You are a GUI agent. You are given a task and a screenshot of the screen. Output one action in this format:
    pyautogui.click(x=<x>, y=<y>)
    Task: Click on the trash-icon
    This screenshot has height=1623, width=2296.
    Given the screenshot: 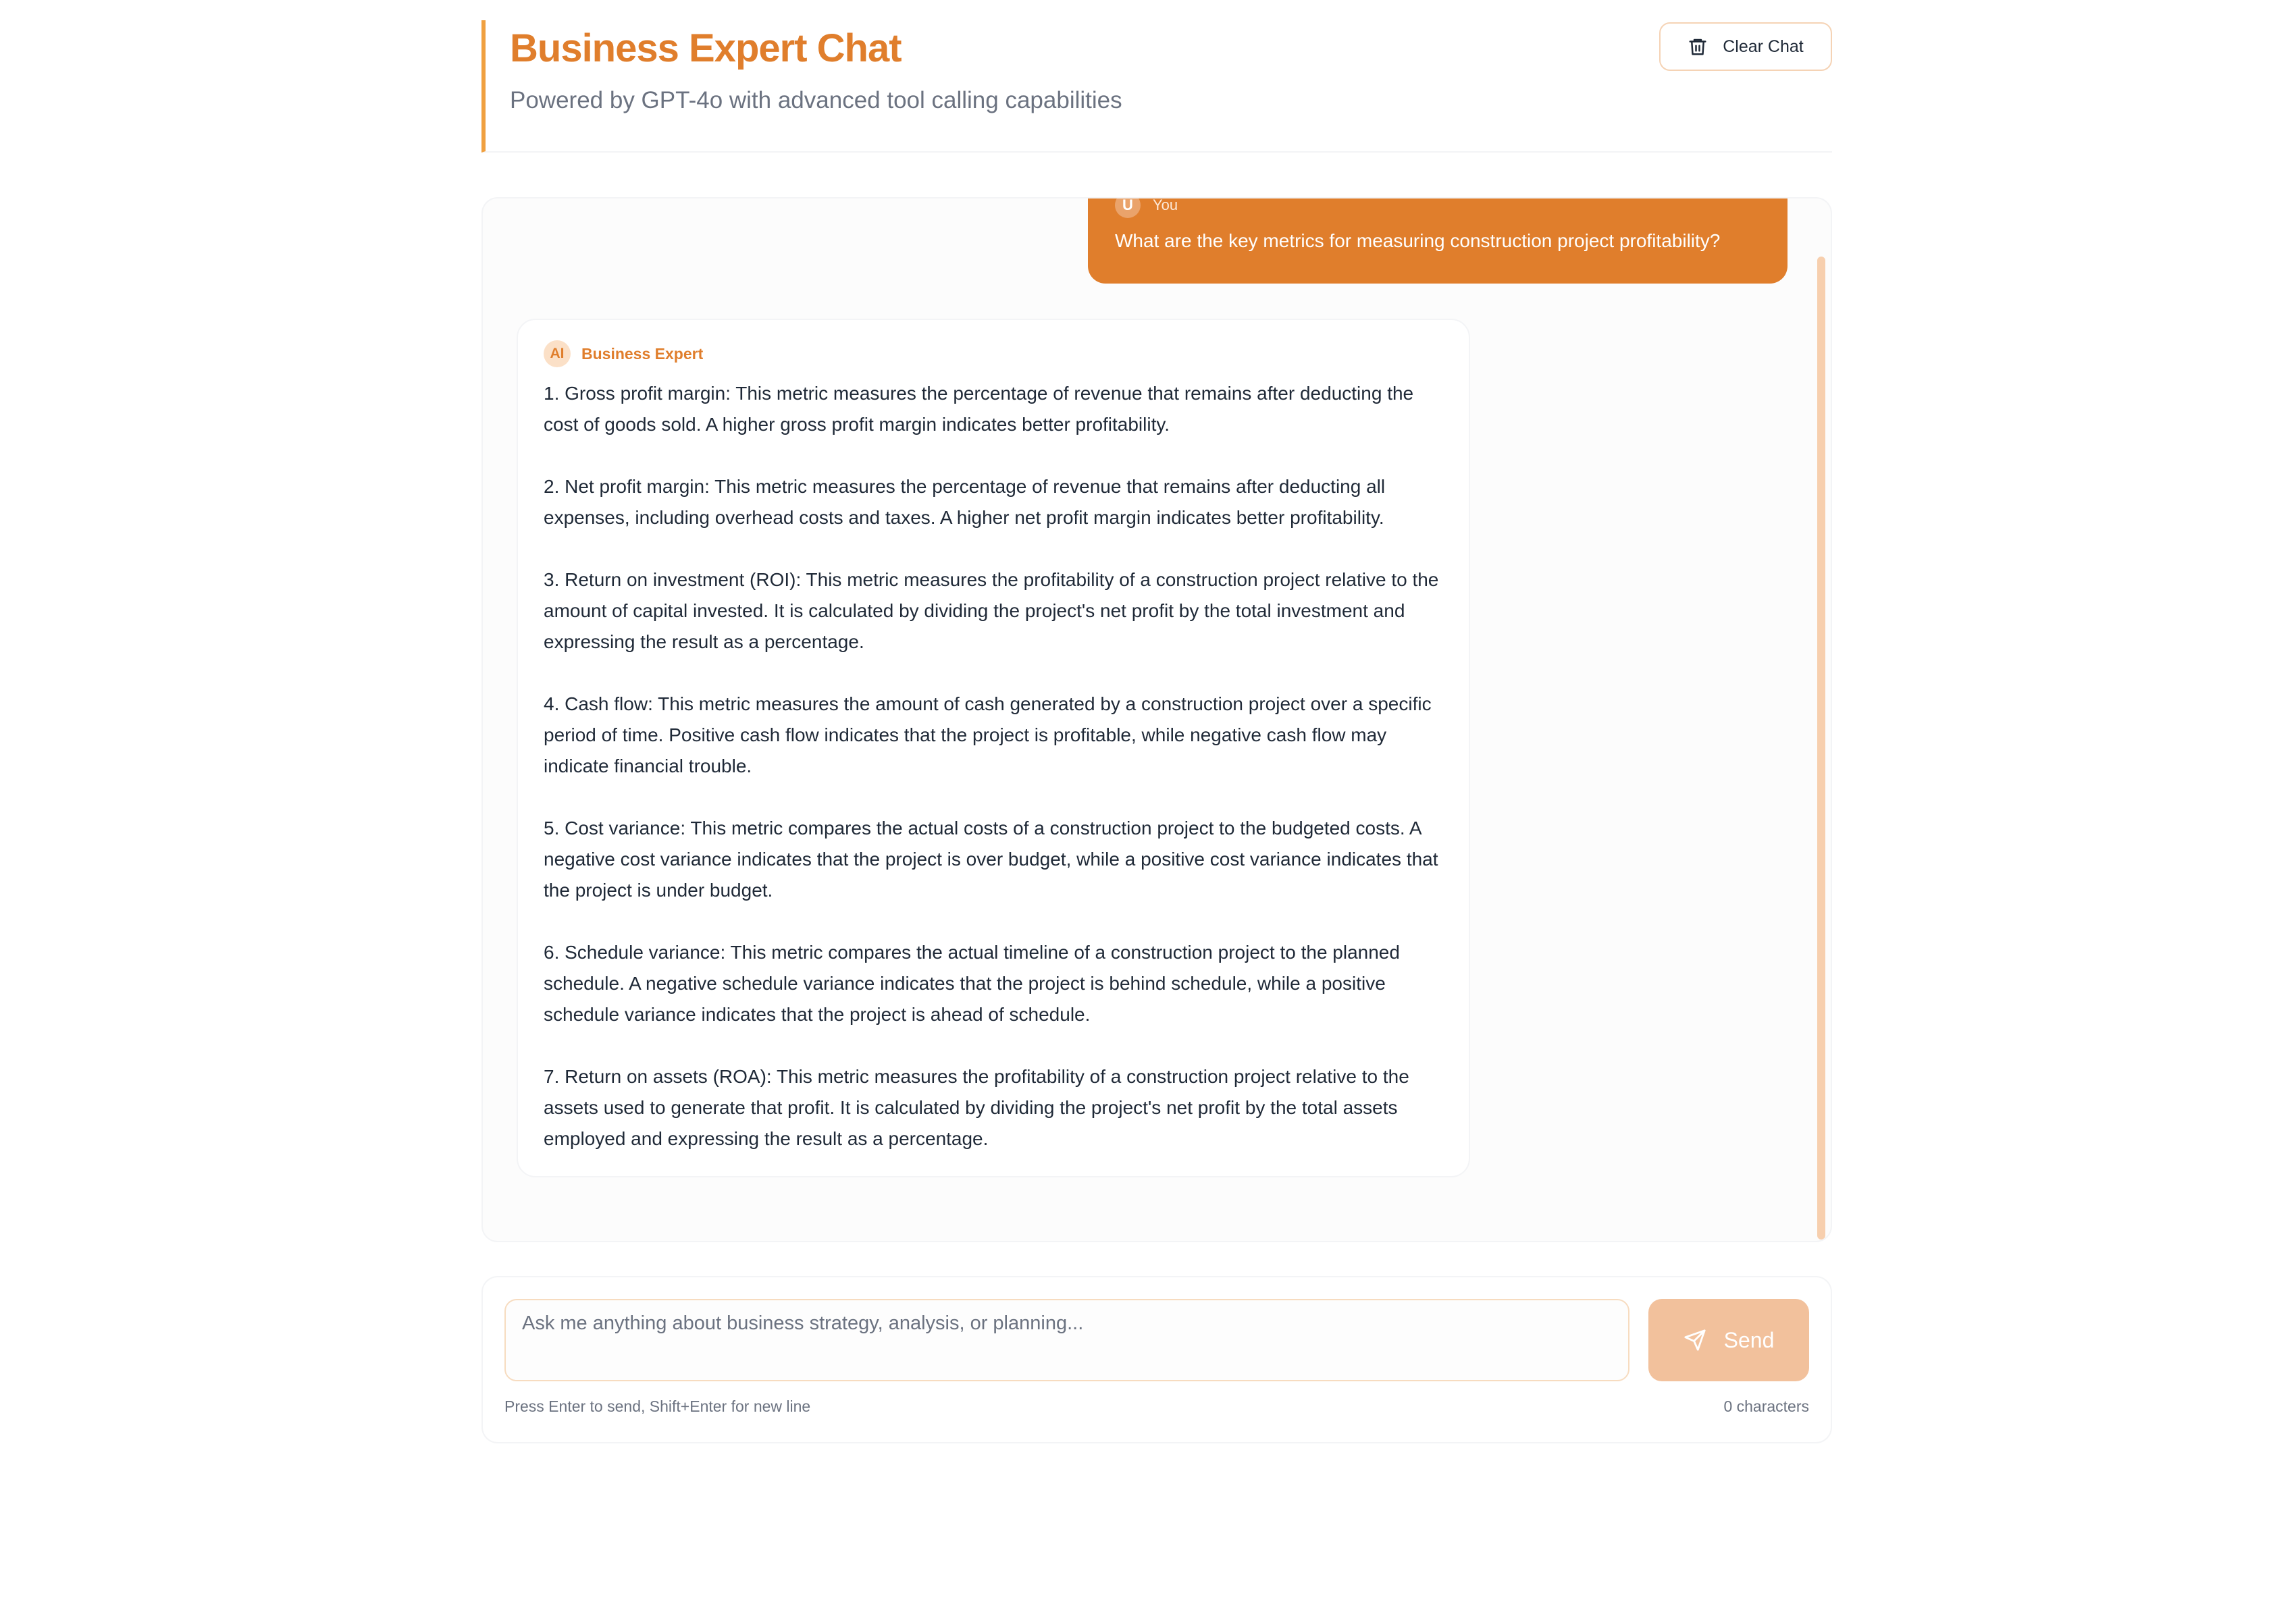 What is the action you would take?
    pyautogui.click(x=1698, y=46)
    